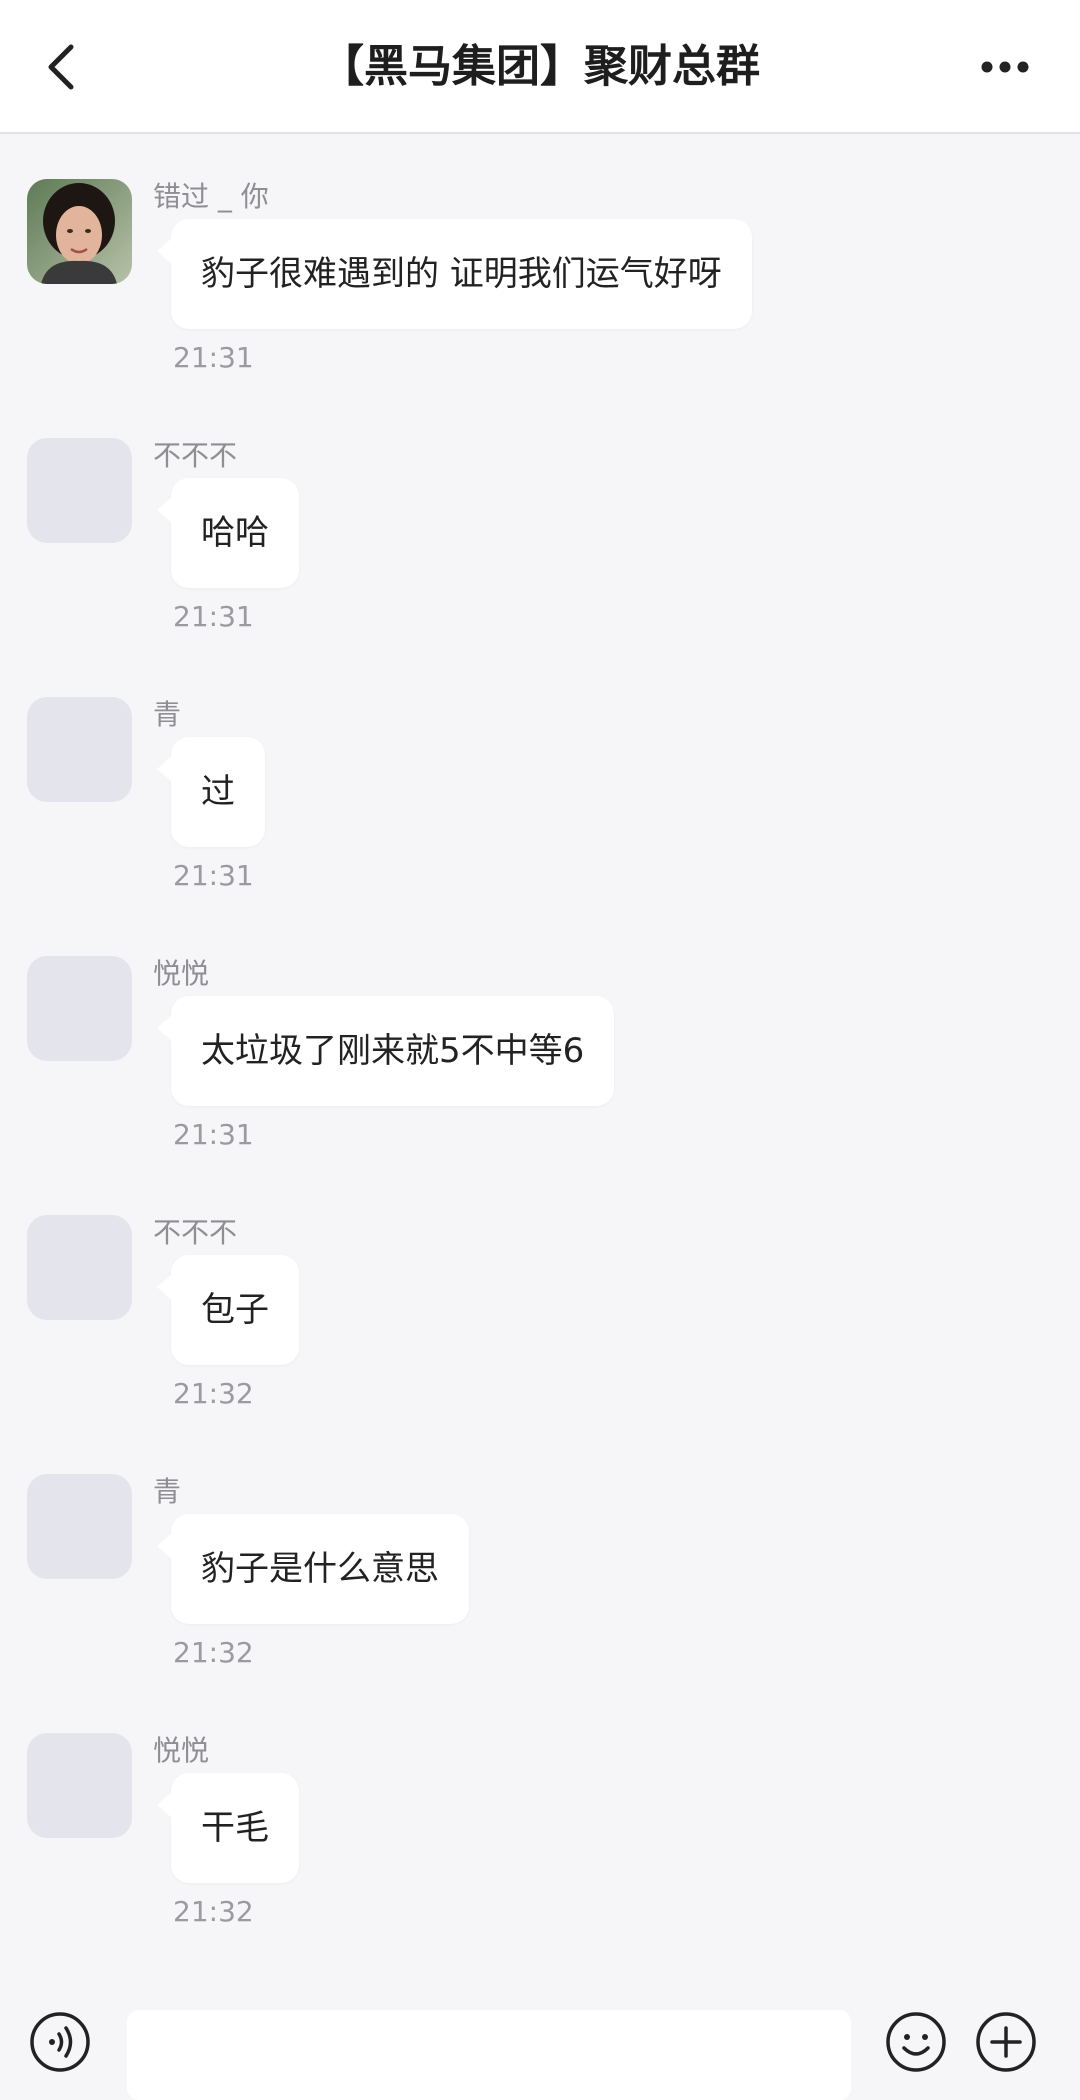 The image size is (1080, 2100). I want to click on top-bar: 【黑马集团】聚财总群, so click(540, 67).